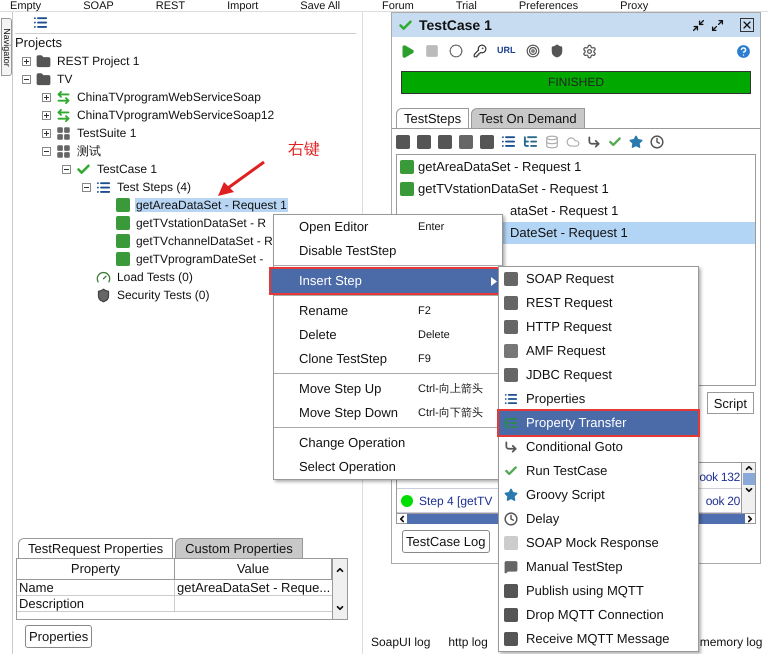  I want to click on tree-item: REST Project 1, so click(98, 61).